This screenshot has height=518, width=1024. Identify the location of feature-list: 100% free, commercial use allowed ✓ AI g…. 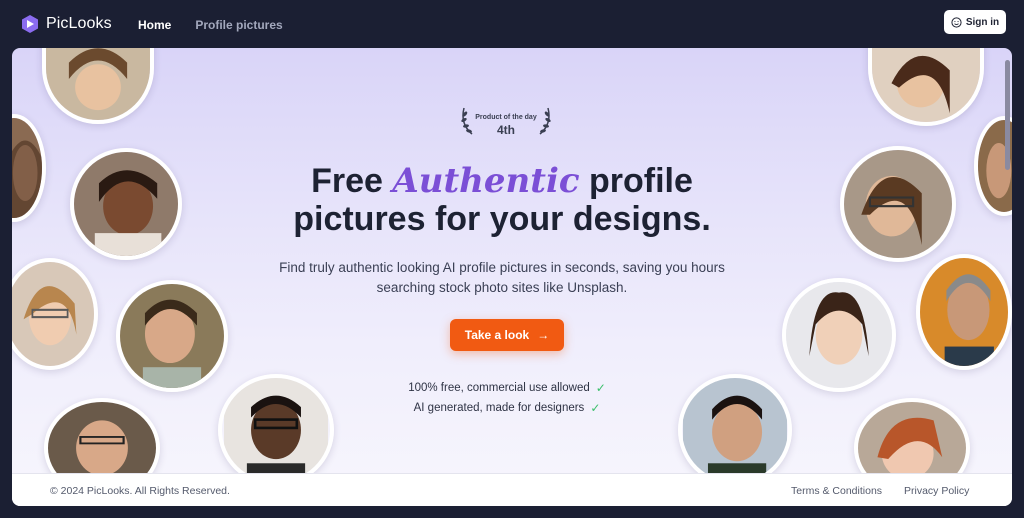
(507, 398).